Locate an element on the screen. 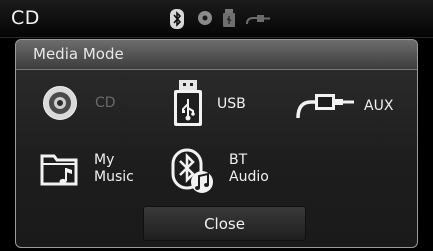 This screenshot has height=251, width=433. media-item-cd: CD is located at coordinates (92, 105).